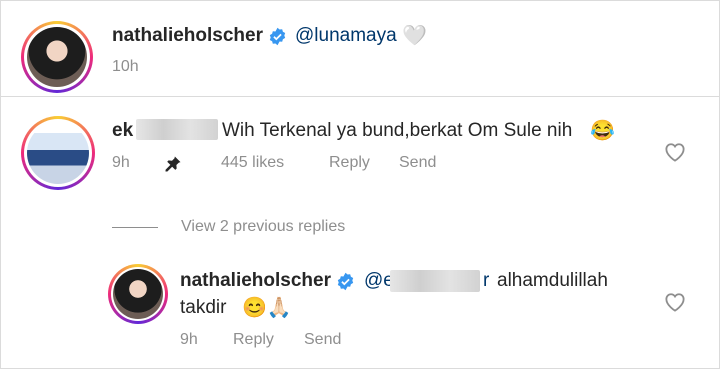 This screenshot has height=369, width=720. What do you see at coordinates (125, 66) in the screenshot?
I see `post-timestamp: 10h` at bounding box center [125, 66].